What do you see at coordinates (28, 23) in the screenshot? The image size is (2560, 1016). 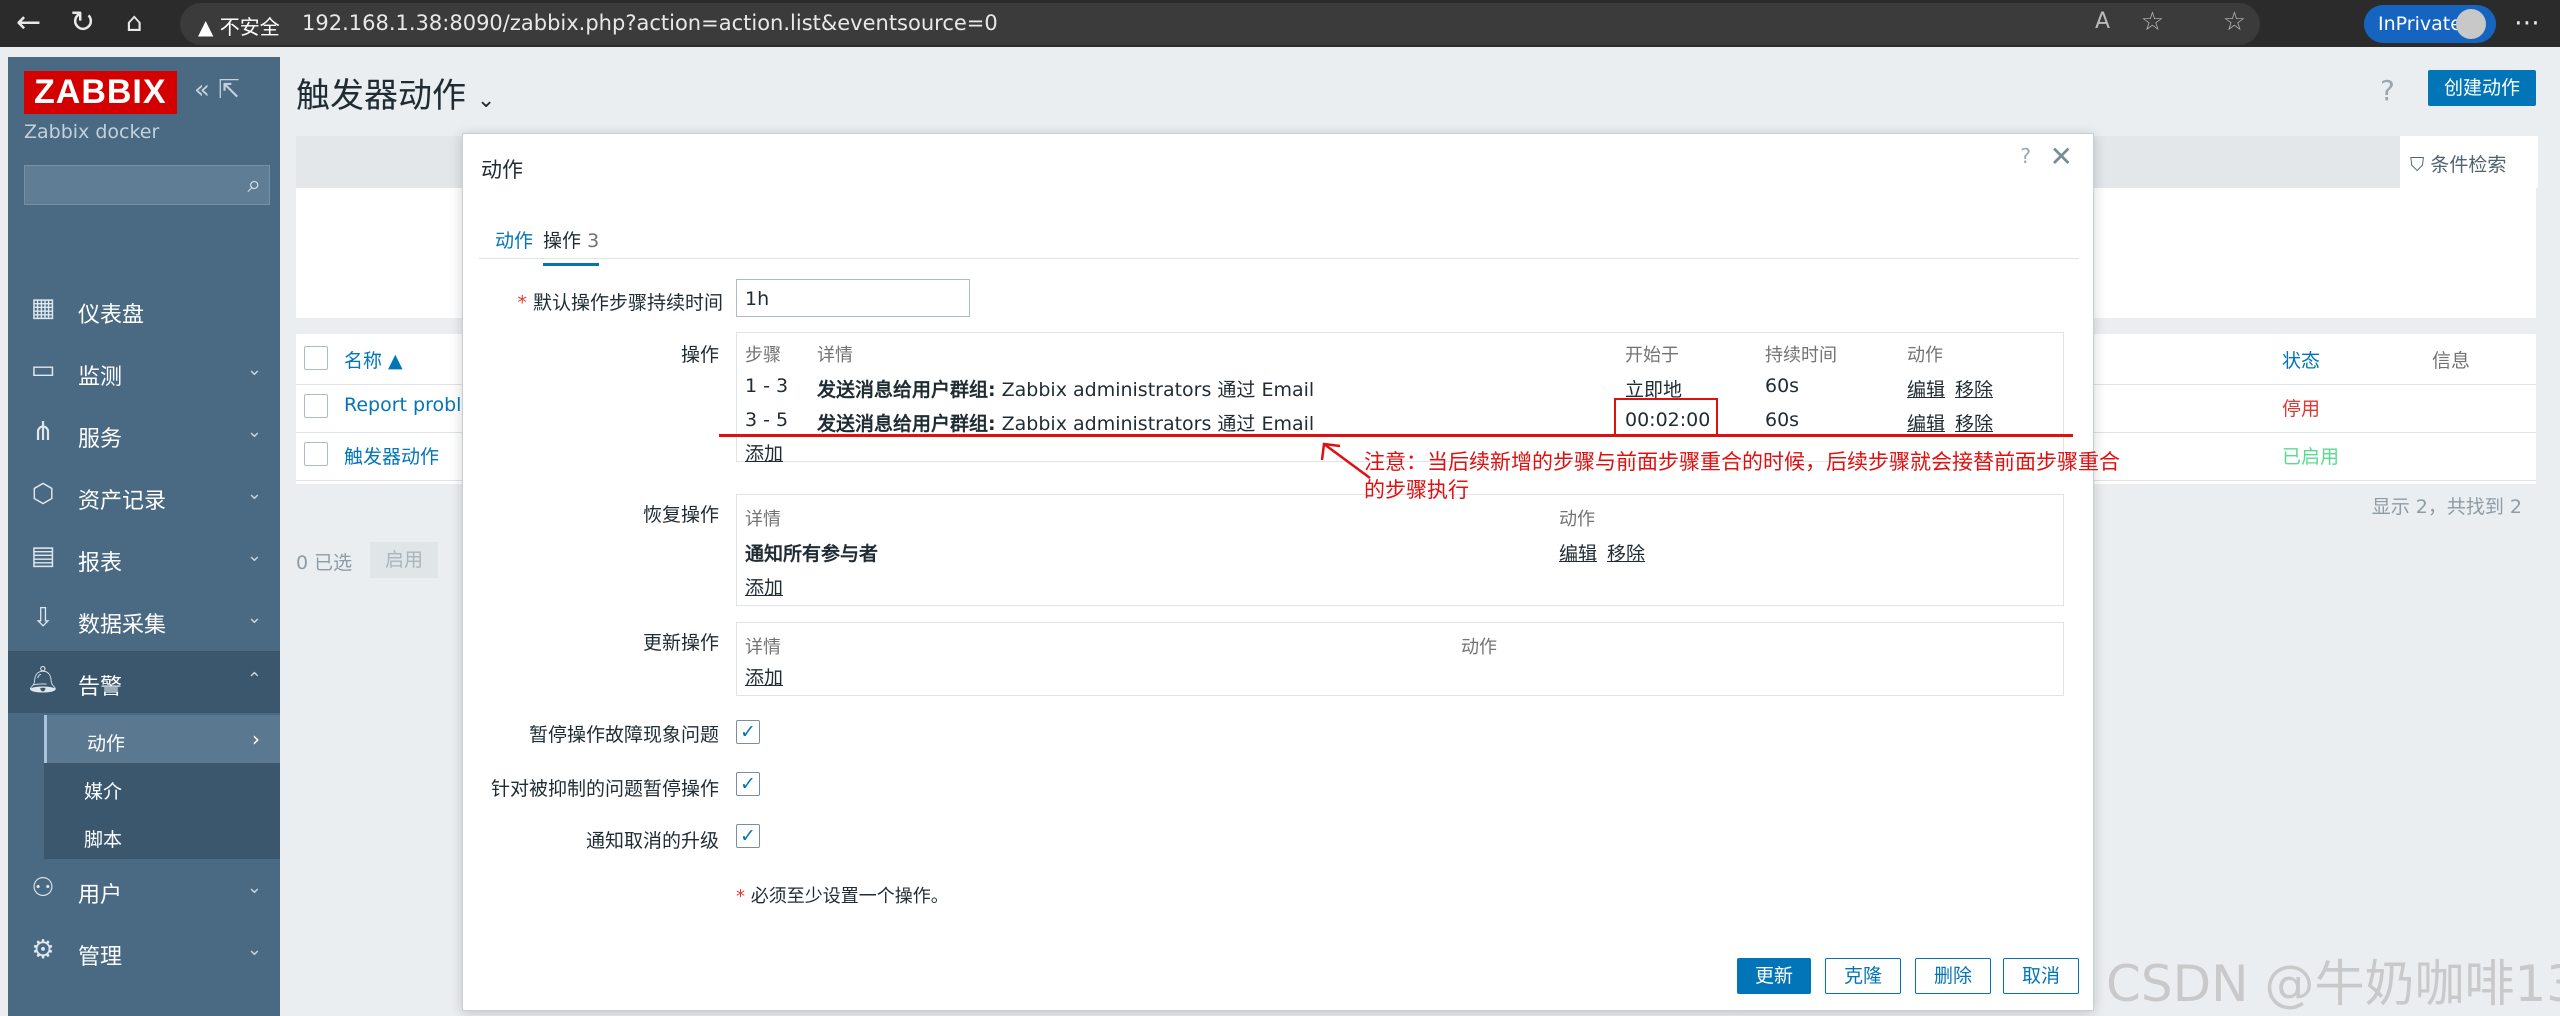 I see `back-icon: ←` at bounding box center [28, 23].